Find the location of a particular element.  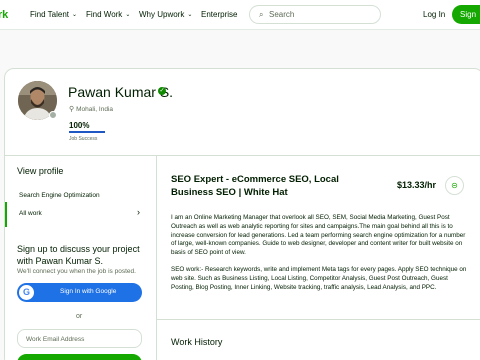

signup-button: Sign is located at coordinates (466, 14).